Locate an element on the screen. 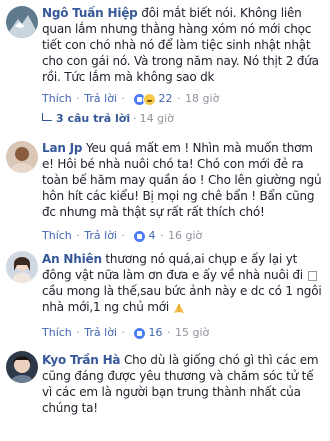 This screenshot has width=330, height=441. comment-author: Ngô Tuấn Hiệp is located at coordinates (90, 13).